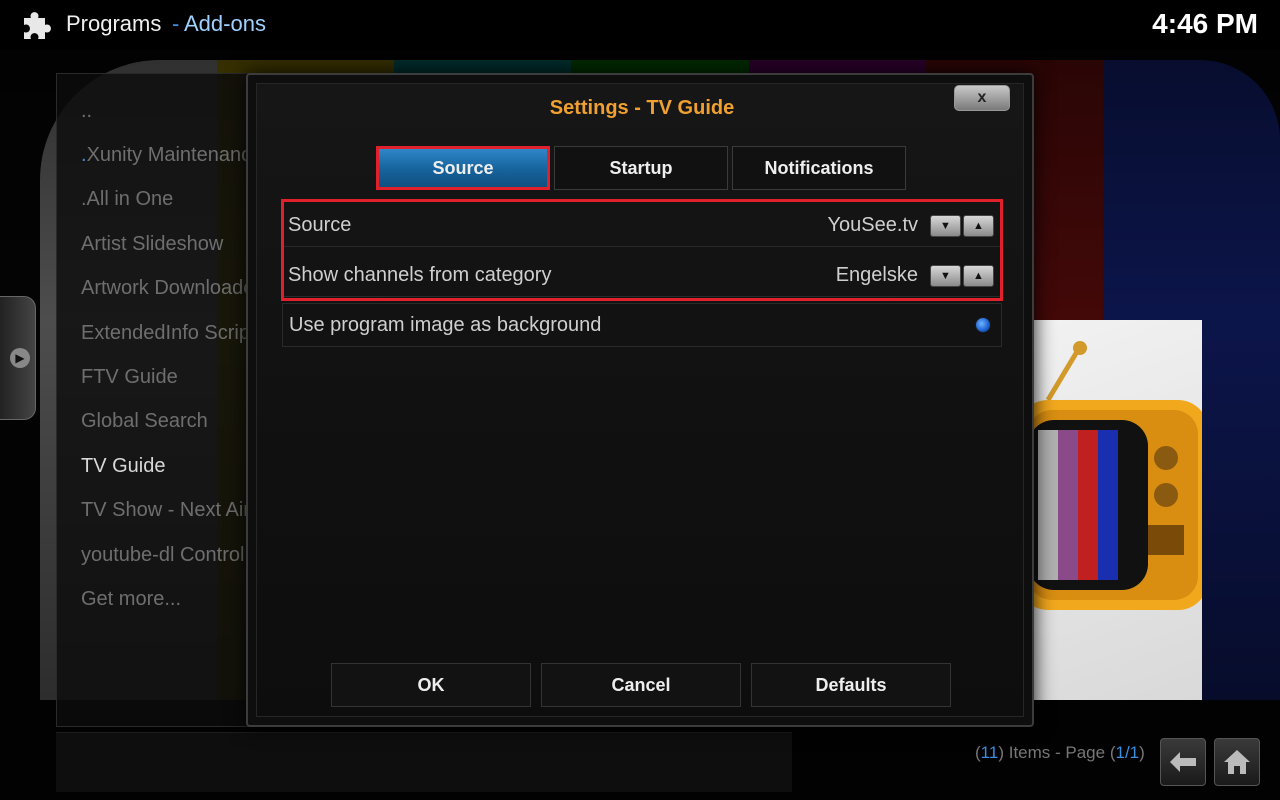 This screenshot has height=800, width=1280. I want to click on list-item: .Xunity Maintenance, so click(171, 155).